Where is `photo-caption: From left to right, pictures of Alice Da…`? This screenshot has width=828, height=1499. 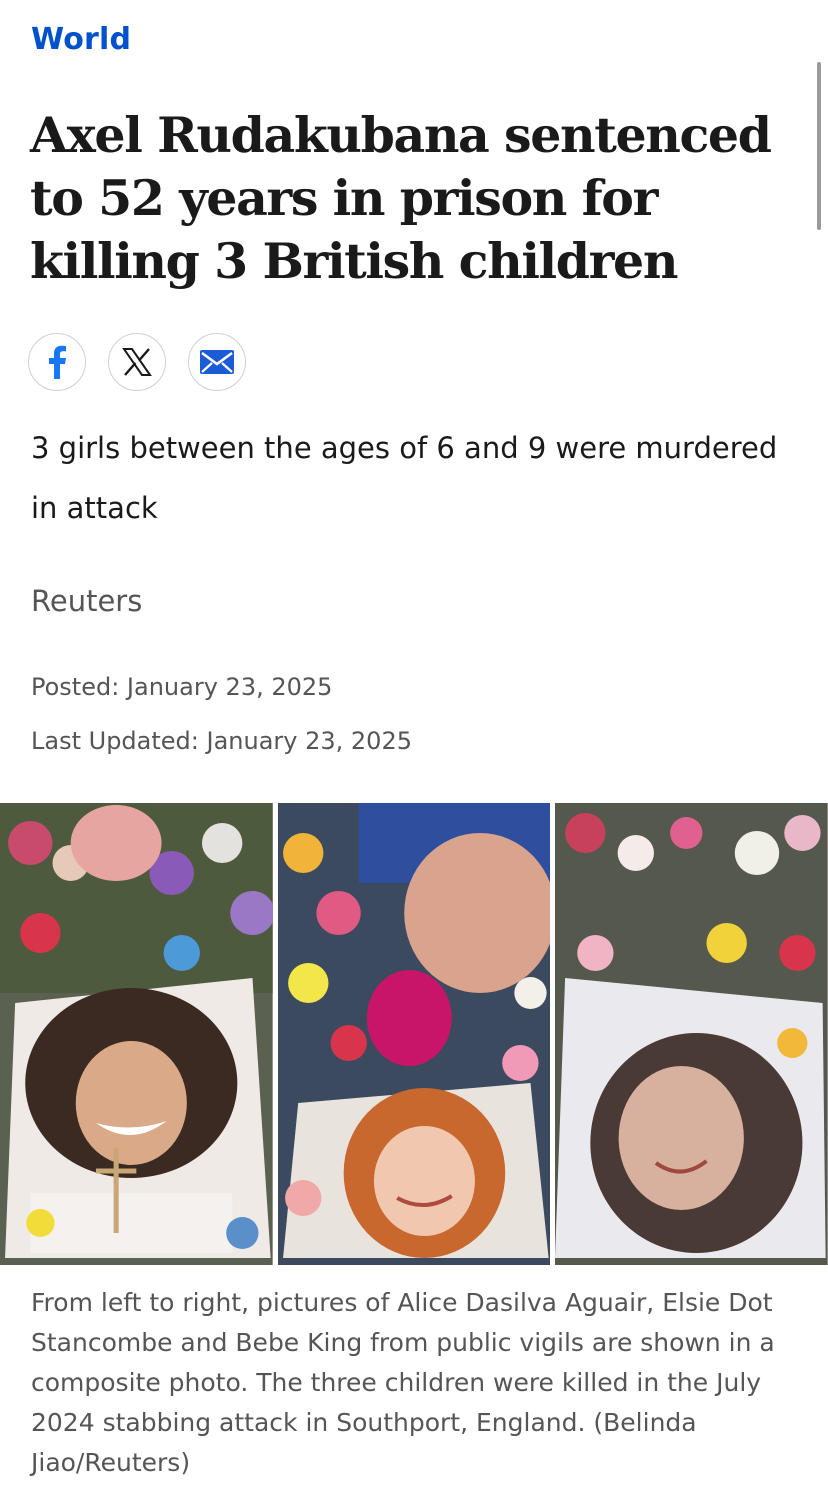
photo-caption: From left to right, pictures of Alice Da… is located at coordinates (403, 1382).